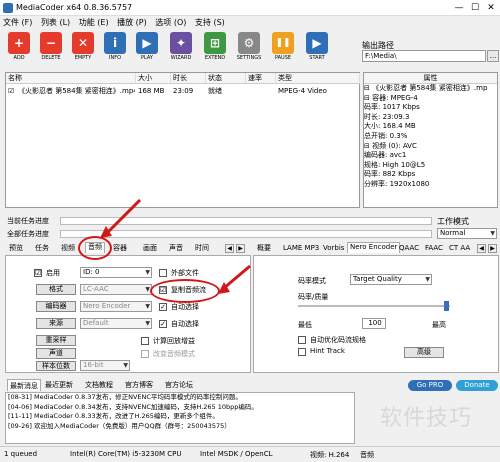  Describe the element at coordinates (237, 277) in the screenshot. I see `arrow-to-copy-audio` at that location.